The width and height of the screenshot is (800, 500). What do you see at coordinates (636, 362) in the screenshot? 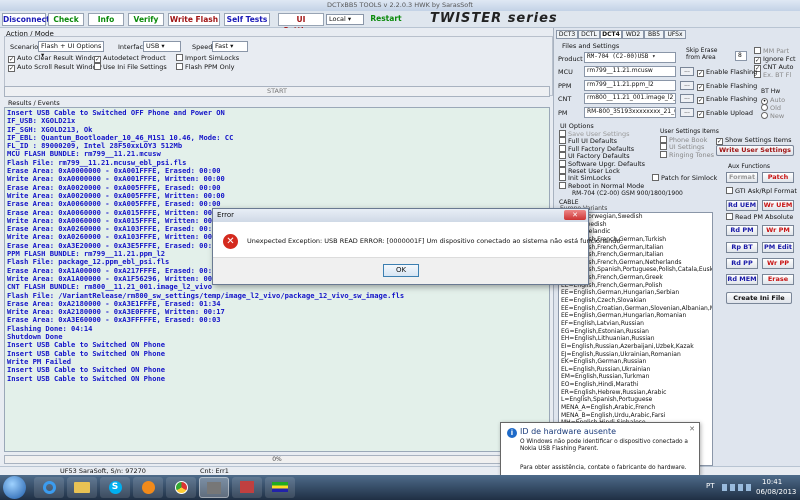
I see `language-item: EK=English,German,Russian` at bounding box center [636, 362].